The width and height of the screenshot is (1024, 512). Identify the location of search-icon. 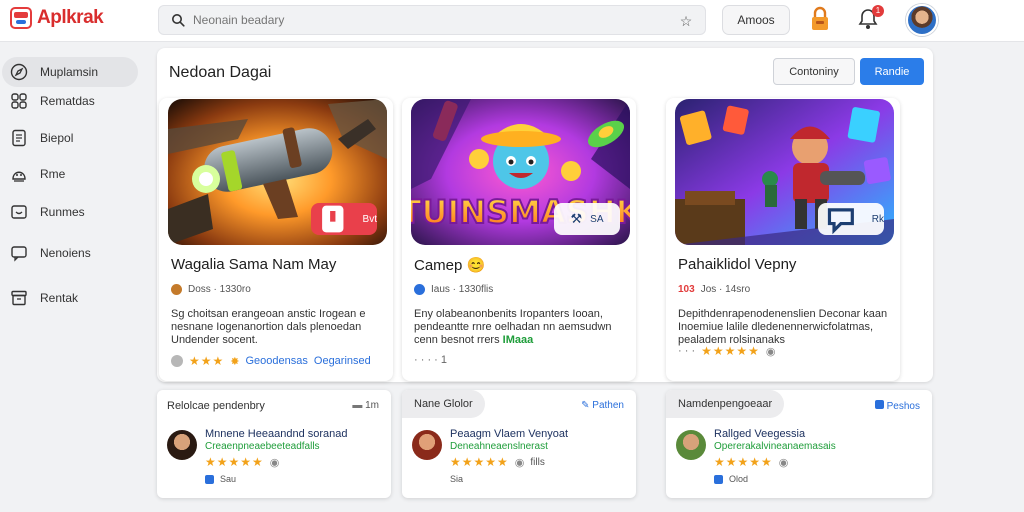
(178, 20).